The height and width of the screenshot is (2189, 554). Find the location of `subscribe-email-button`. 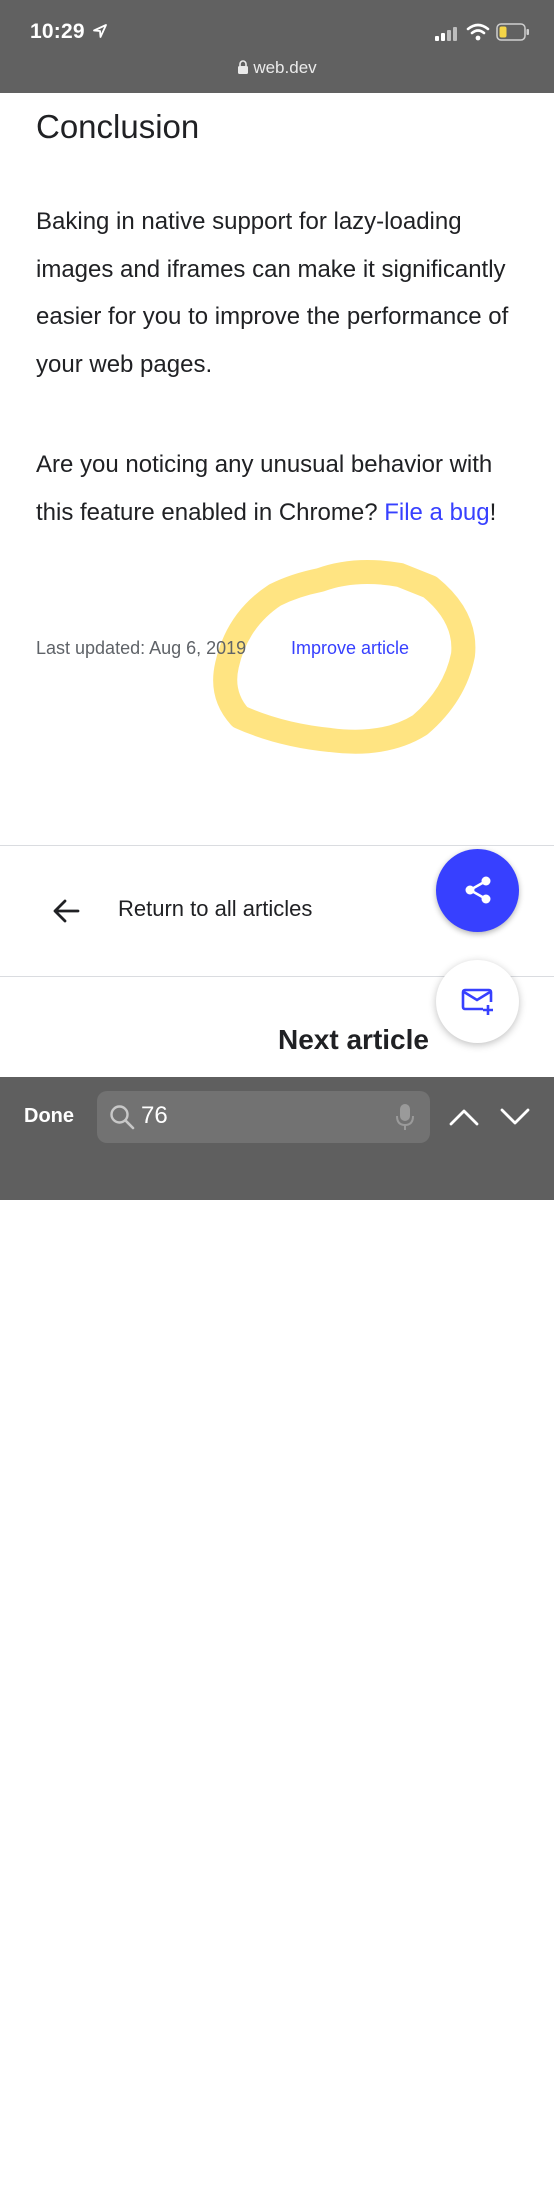

subscribe-email-button is located at coordinates (477, 1001).